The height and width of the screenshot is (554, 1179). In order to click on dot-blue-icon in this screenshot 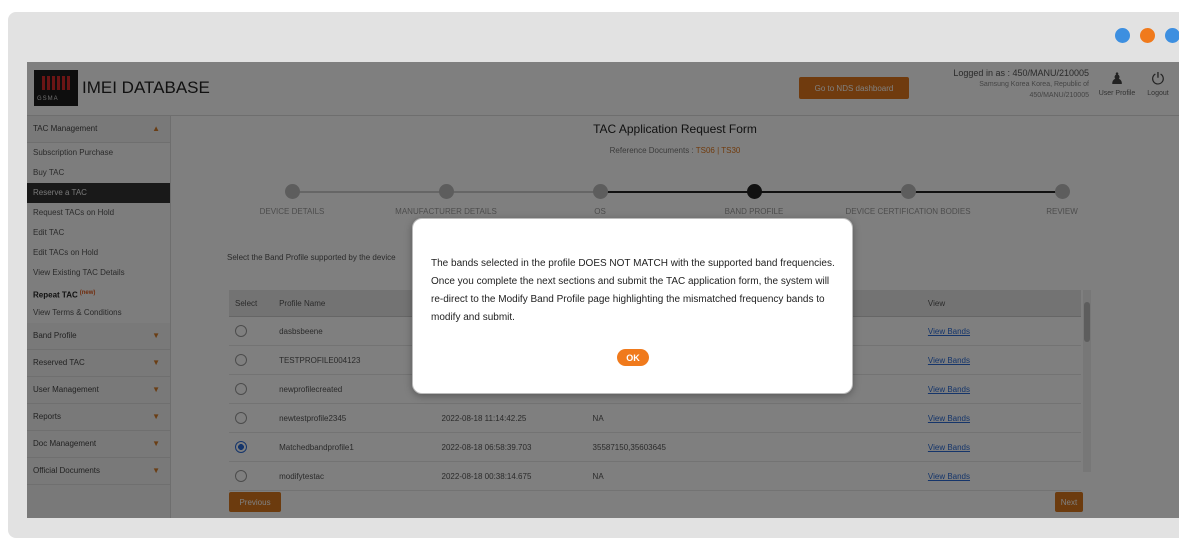, I will do `click(1122, 35)`.